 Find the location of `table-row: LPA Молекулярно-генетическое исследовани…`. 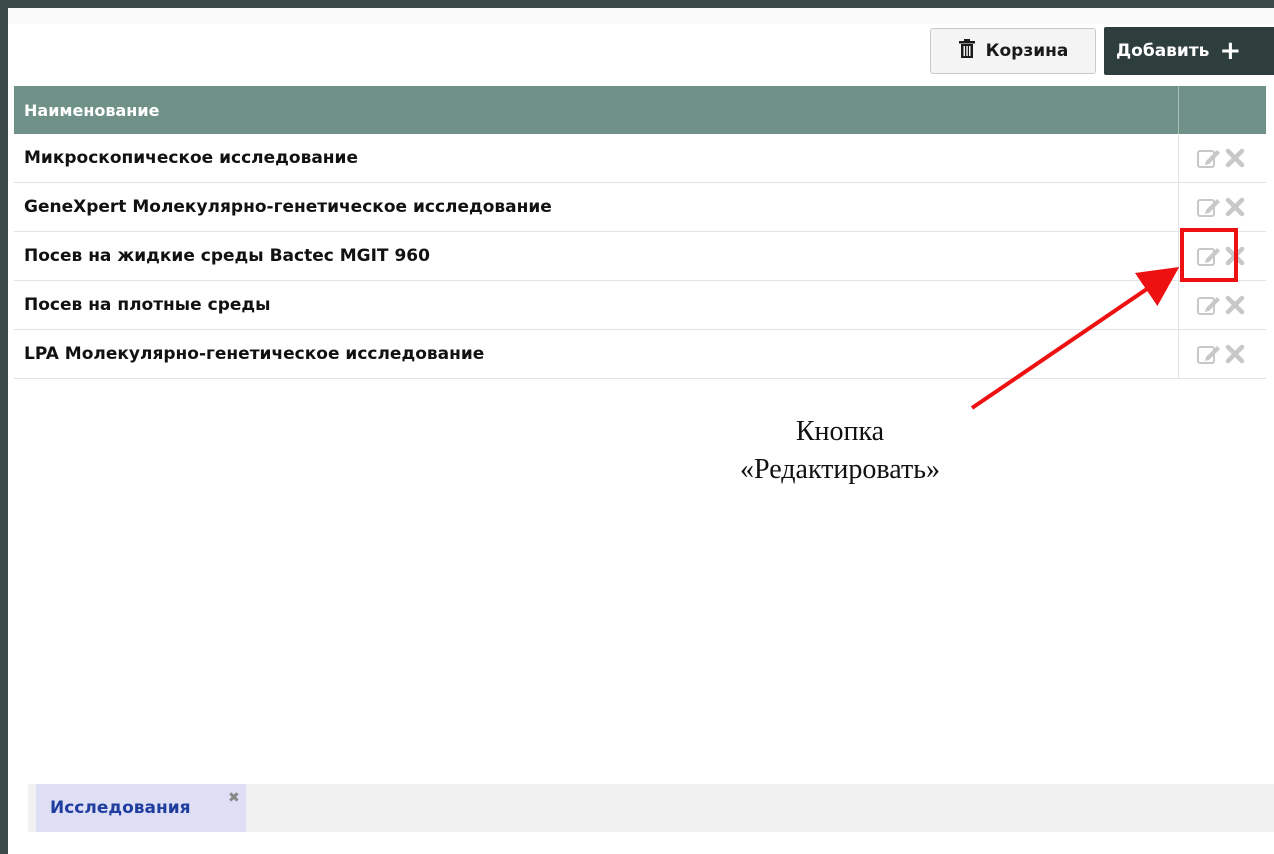

table-row: LPA Молекулярно-генетическое исследовани… is located at coordinates (640, 354).